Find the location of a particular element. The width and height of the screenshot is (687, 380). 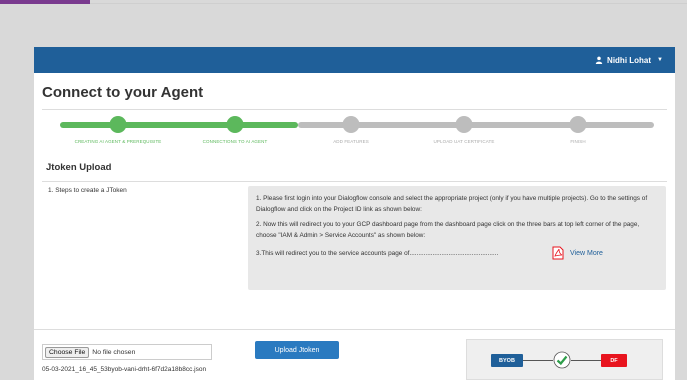

steps-left-label: 1. Steps to create a JToken is located at coordinates (87, 190).